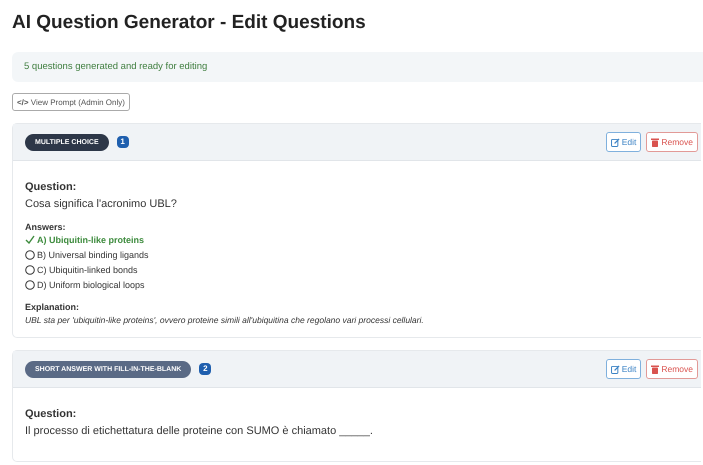  What do you see at coordinates (122, 142) in the screenshot?
I see `question-number: 1` at bounding box center [122, 142].